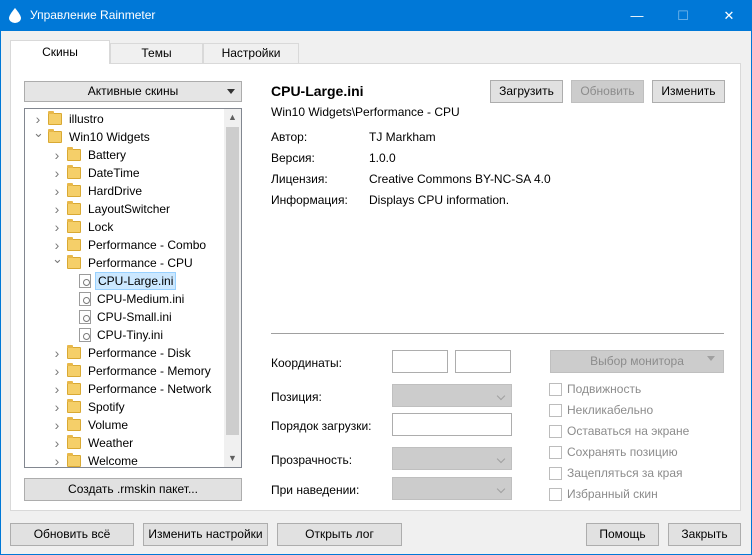 This screenshot has height=555, width=752. Describe the element at coordinates (205, 534) in the screenshot. I see `edit-settings-button: Изменить настройки` at that location.